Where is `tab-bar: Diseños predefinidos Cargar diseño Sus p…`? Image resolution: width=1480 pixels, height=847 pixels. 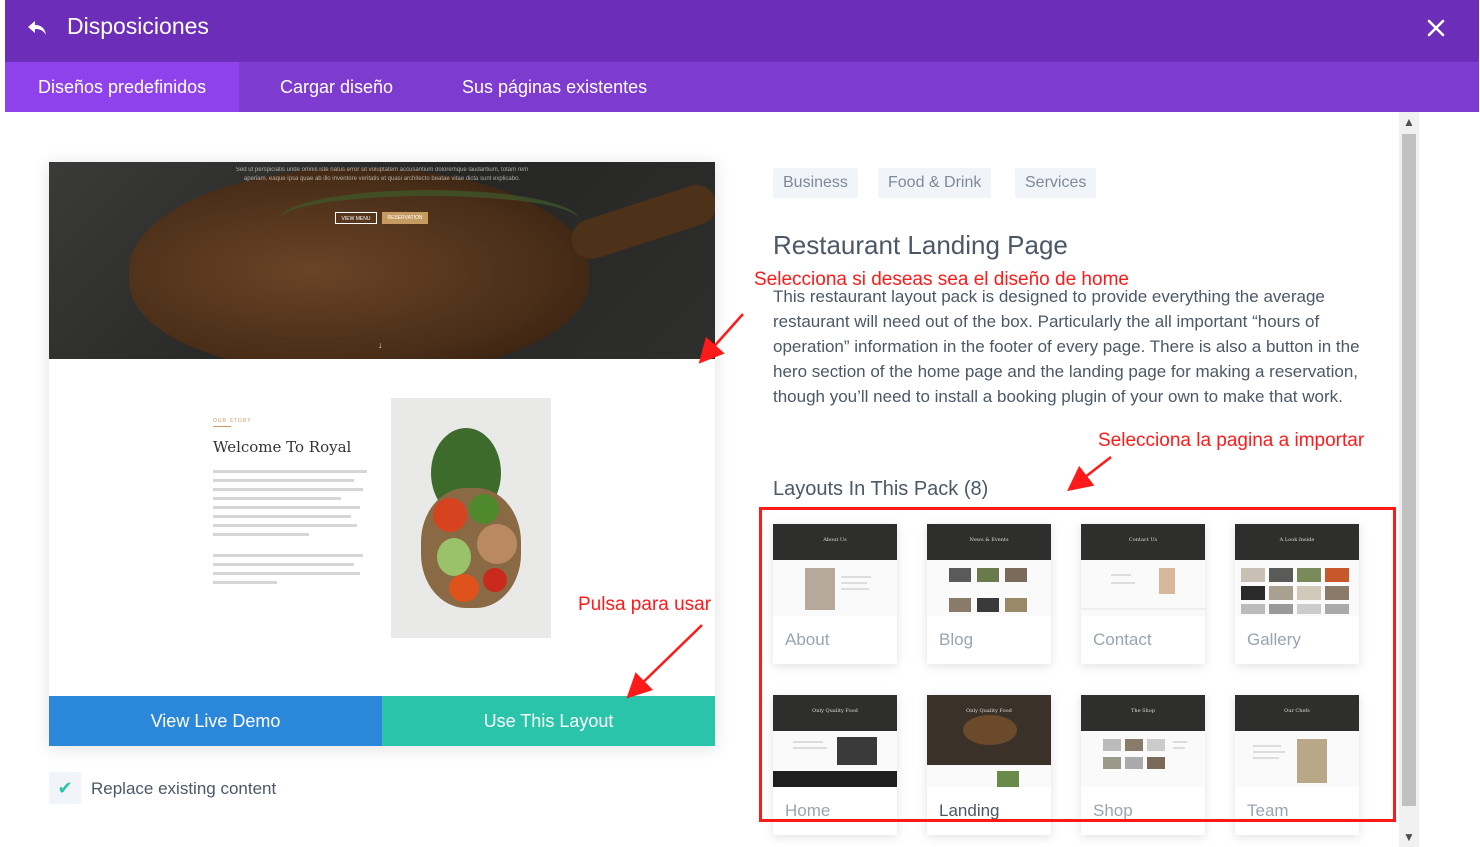
tab-bar: Diseños predefinidos Cargar diseño Sus p… is located at coordinates (742, 87).